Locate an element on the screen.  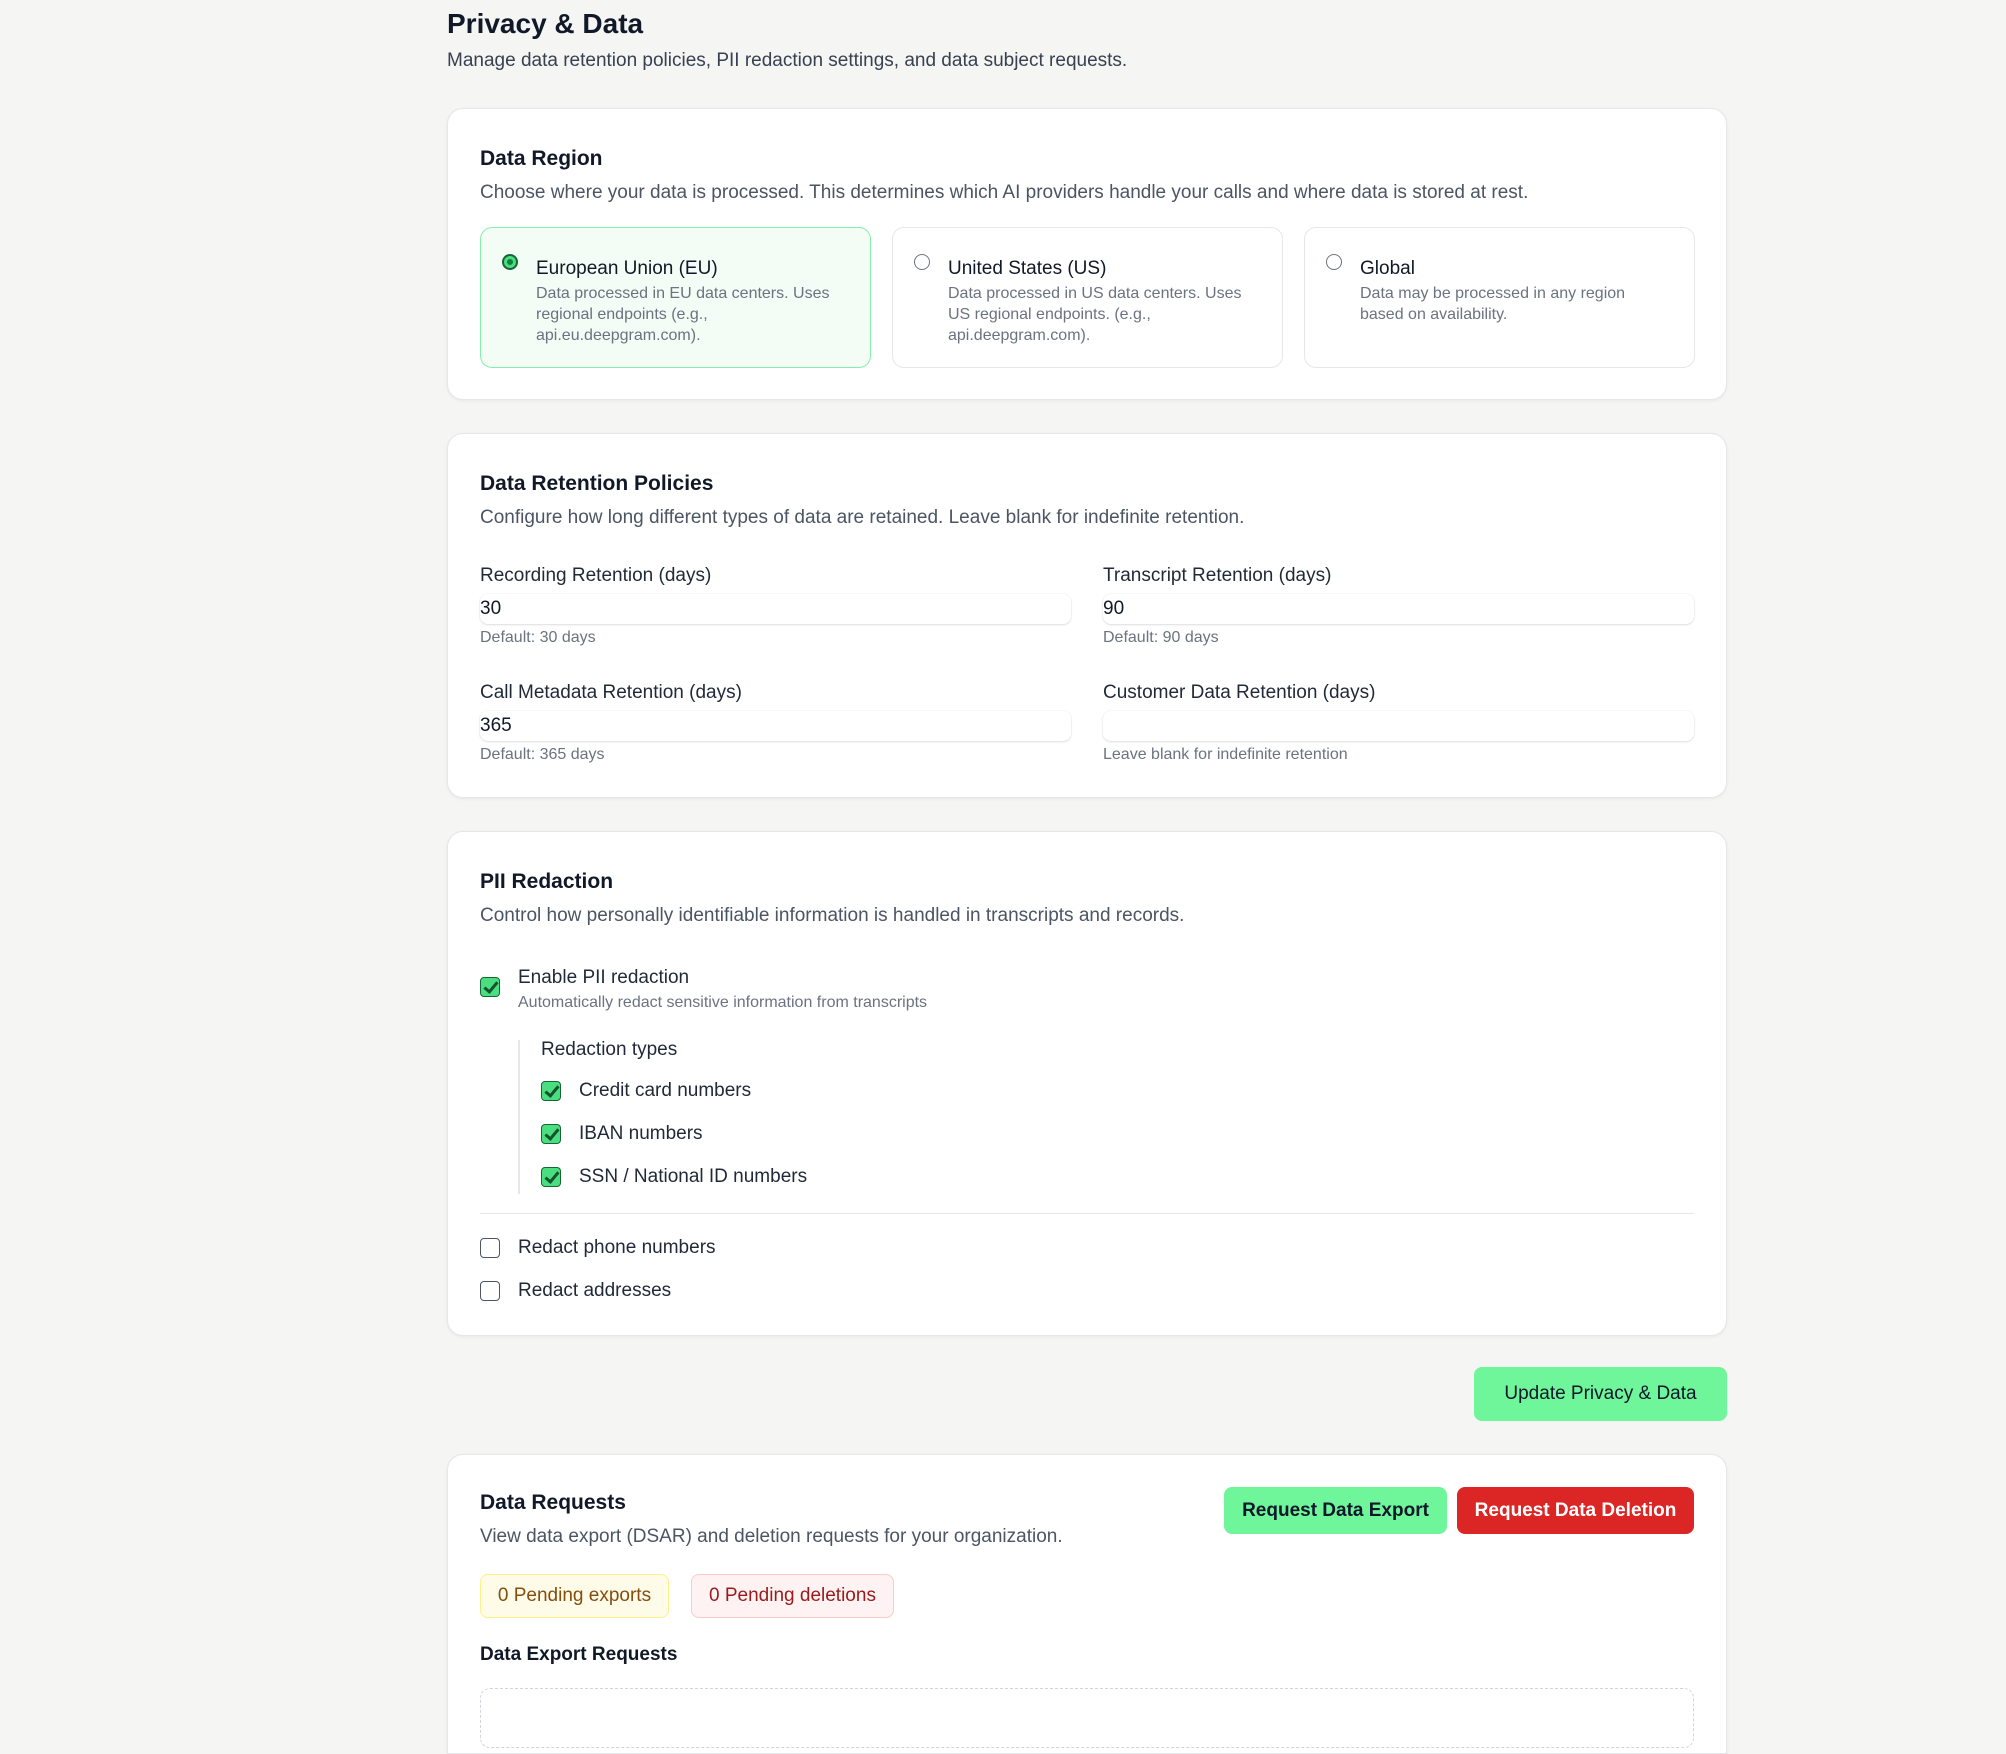
customer-data-retention-input is located at coordinates (1398, 726).